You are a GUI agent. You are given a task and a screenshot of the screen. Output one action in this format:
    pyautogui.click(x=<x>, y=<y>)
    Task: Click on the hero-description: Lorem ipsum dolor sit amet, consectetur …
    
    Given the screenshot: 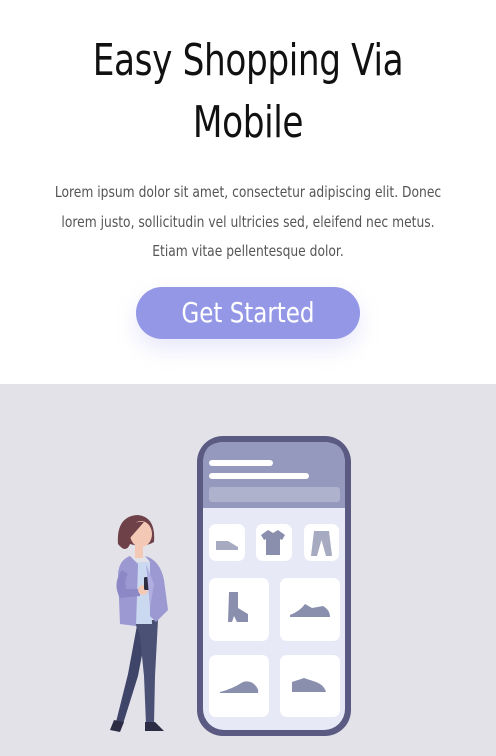 What is the action you would take?
    pyautogui.click(x=248, y=222)
    